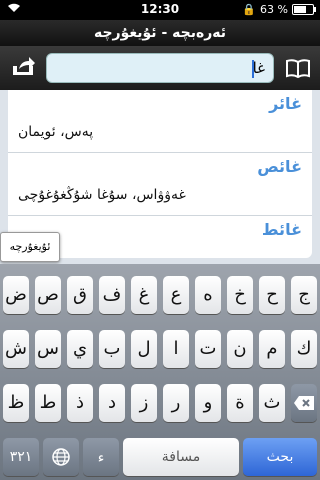 The width and height of the screenshot is (320, 480). Describe the element at coordinates (208, 295) in the screenshot. I see `key: ه` at that location.